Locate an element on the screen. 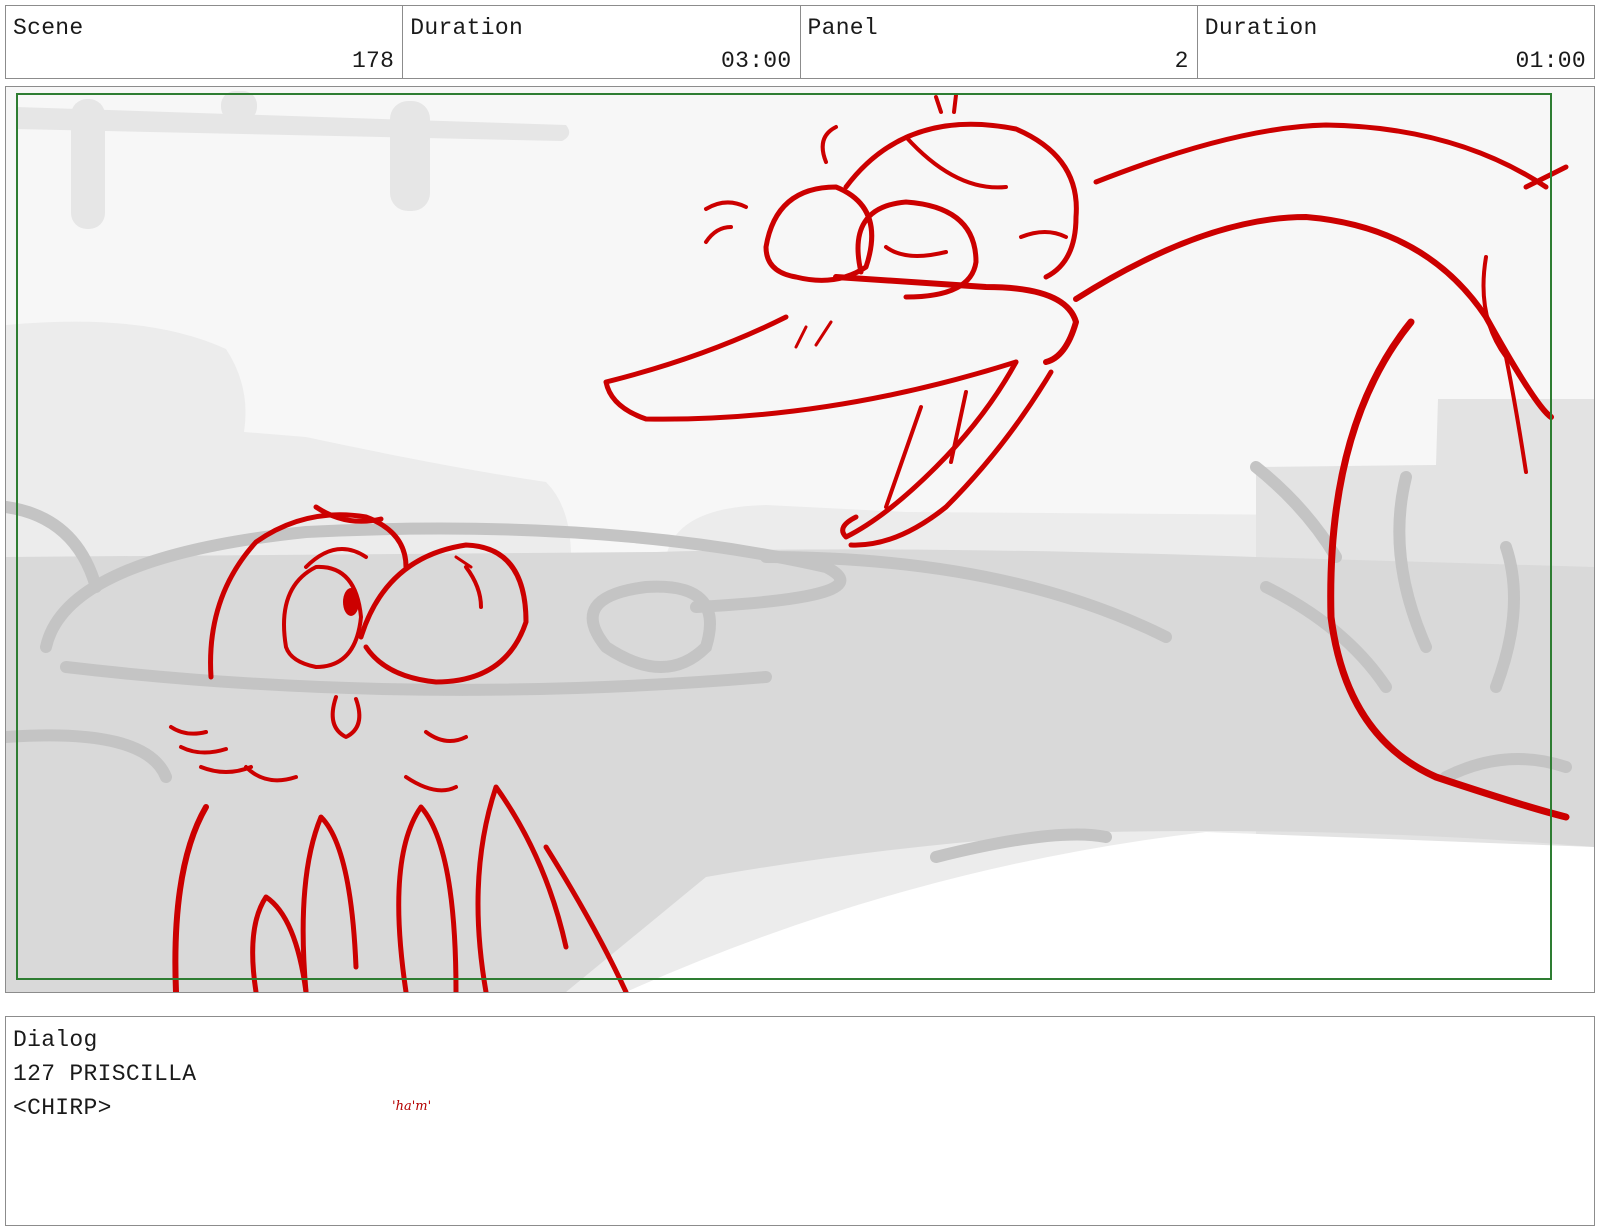  scene-number: 178 is located at coordinates (373, 61).